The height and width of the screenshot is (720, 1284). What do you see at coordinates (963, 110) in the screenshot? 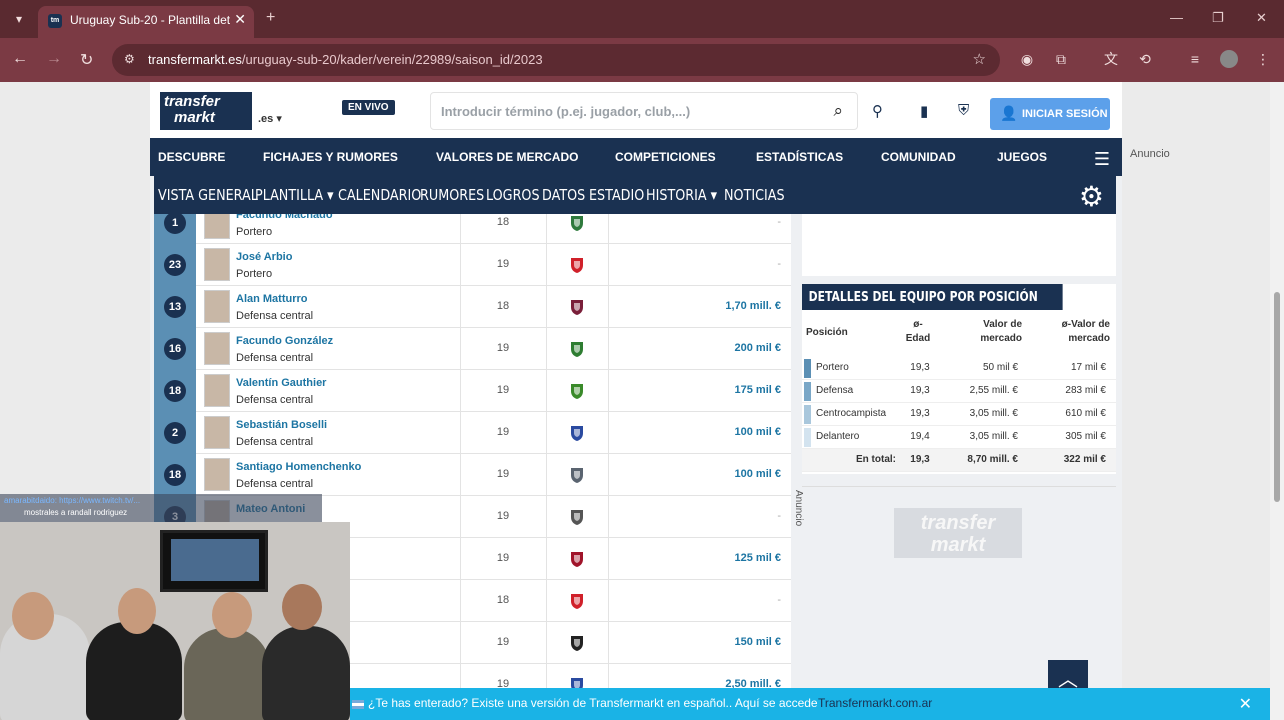
I see `shield-icon: ⛨` at bounding box center [963, 110].